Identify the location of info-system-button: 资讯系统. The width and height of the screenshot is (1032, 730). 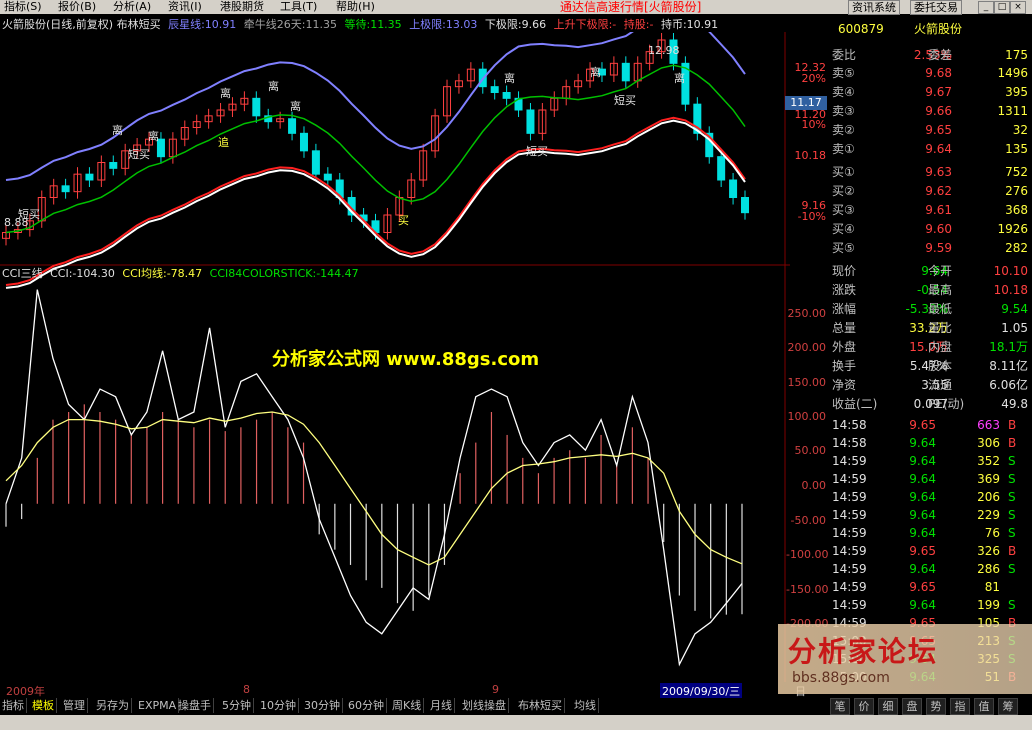
(874, 7).